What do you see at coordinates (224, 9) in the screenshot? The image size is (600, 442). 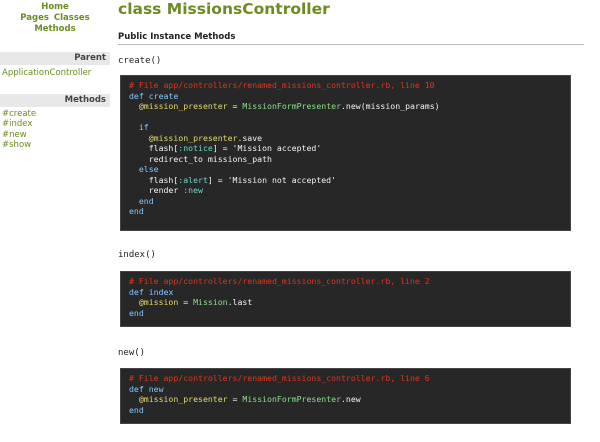 I see `page-title: class MissionsController` at bounding box center [224, 9].